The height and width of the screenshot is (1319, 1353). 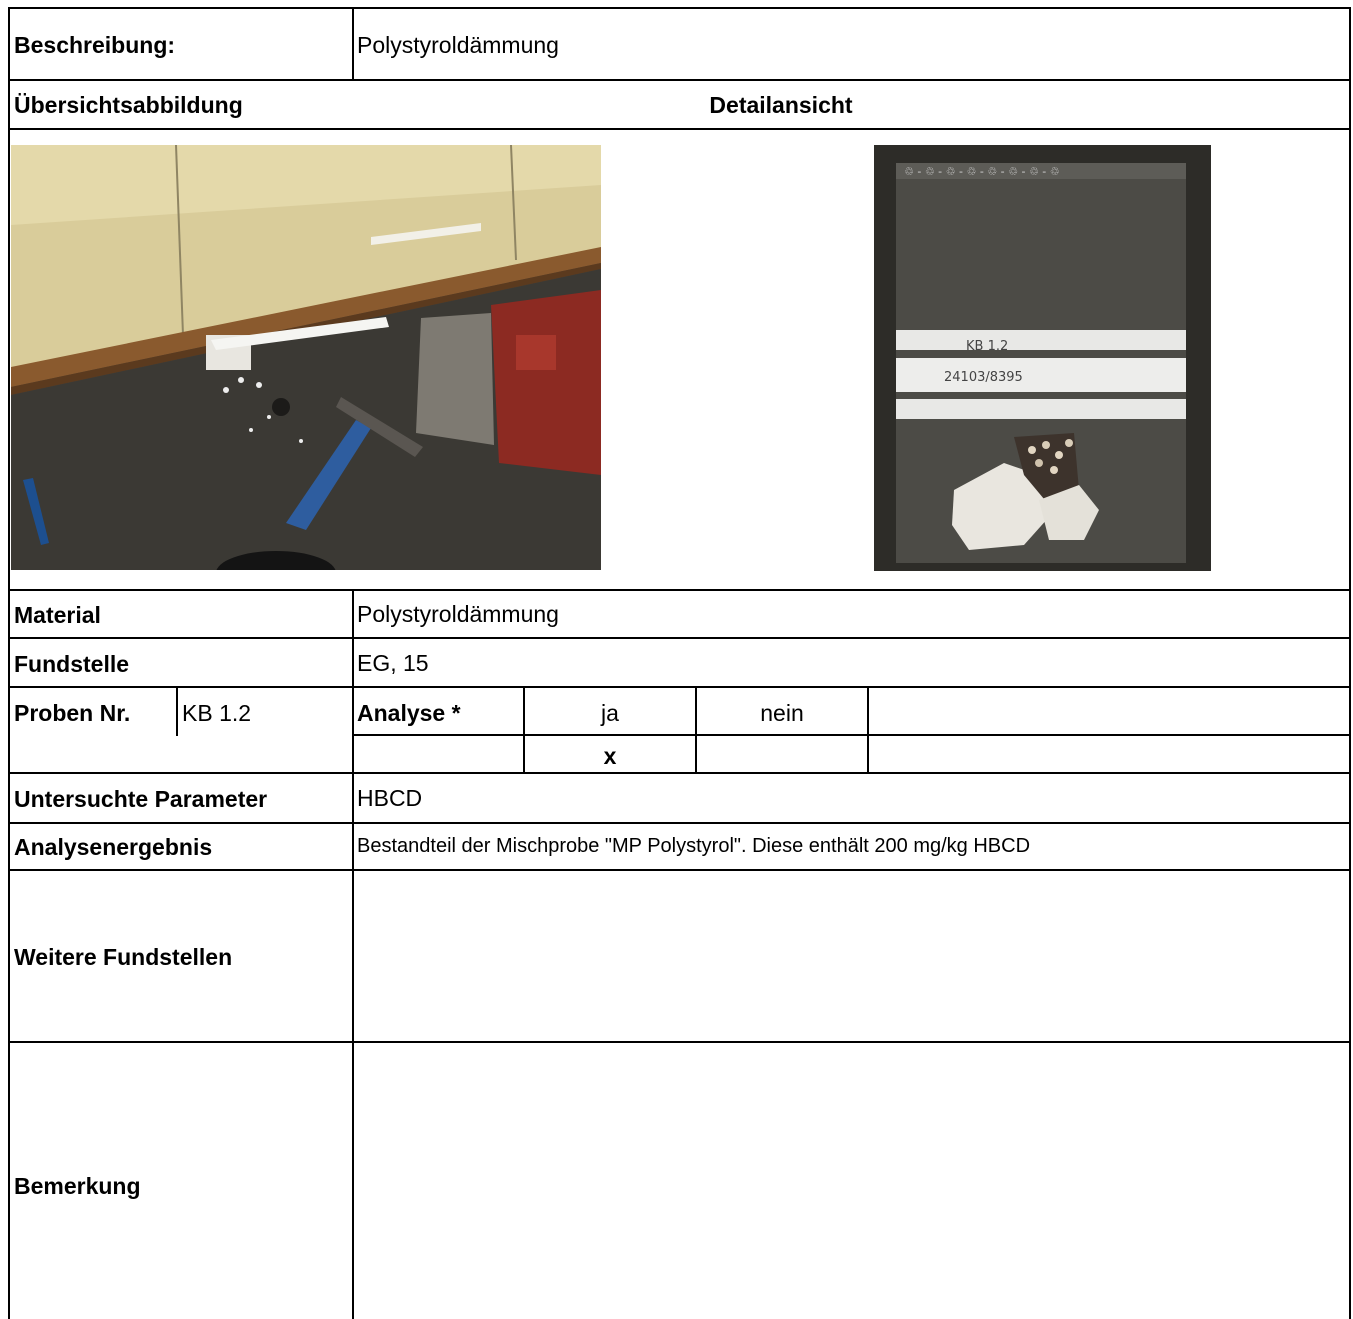 I want to click on material-label: Material, so click(x=57, y=615).